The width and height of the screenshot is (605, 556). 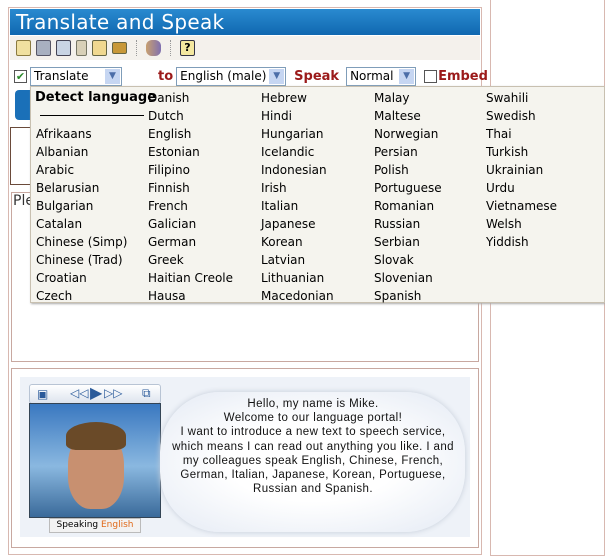 I want to click on language-option: Dutch, so click(x=190, y=116).